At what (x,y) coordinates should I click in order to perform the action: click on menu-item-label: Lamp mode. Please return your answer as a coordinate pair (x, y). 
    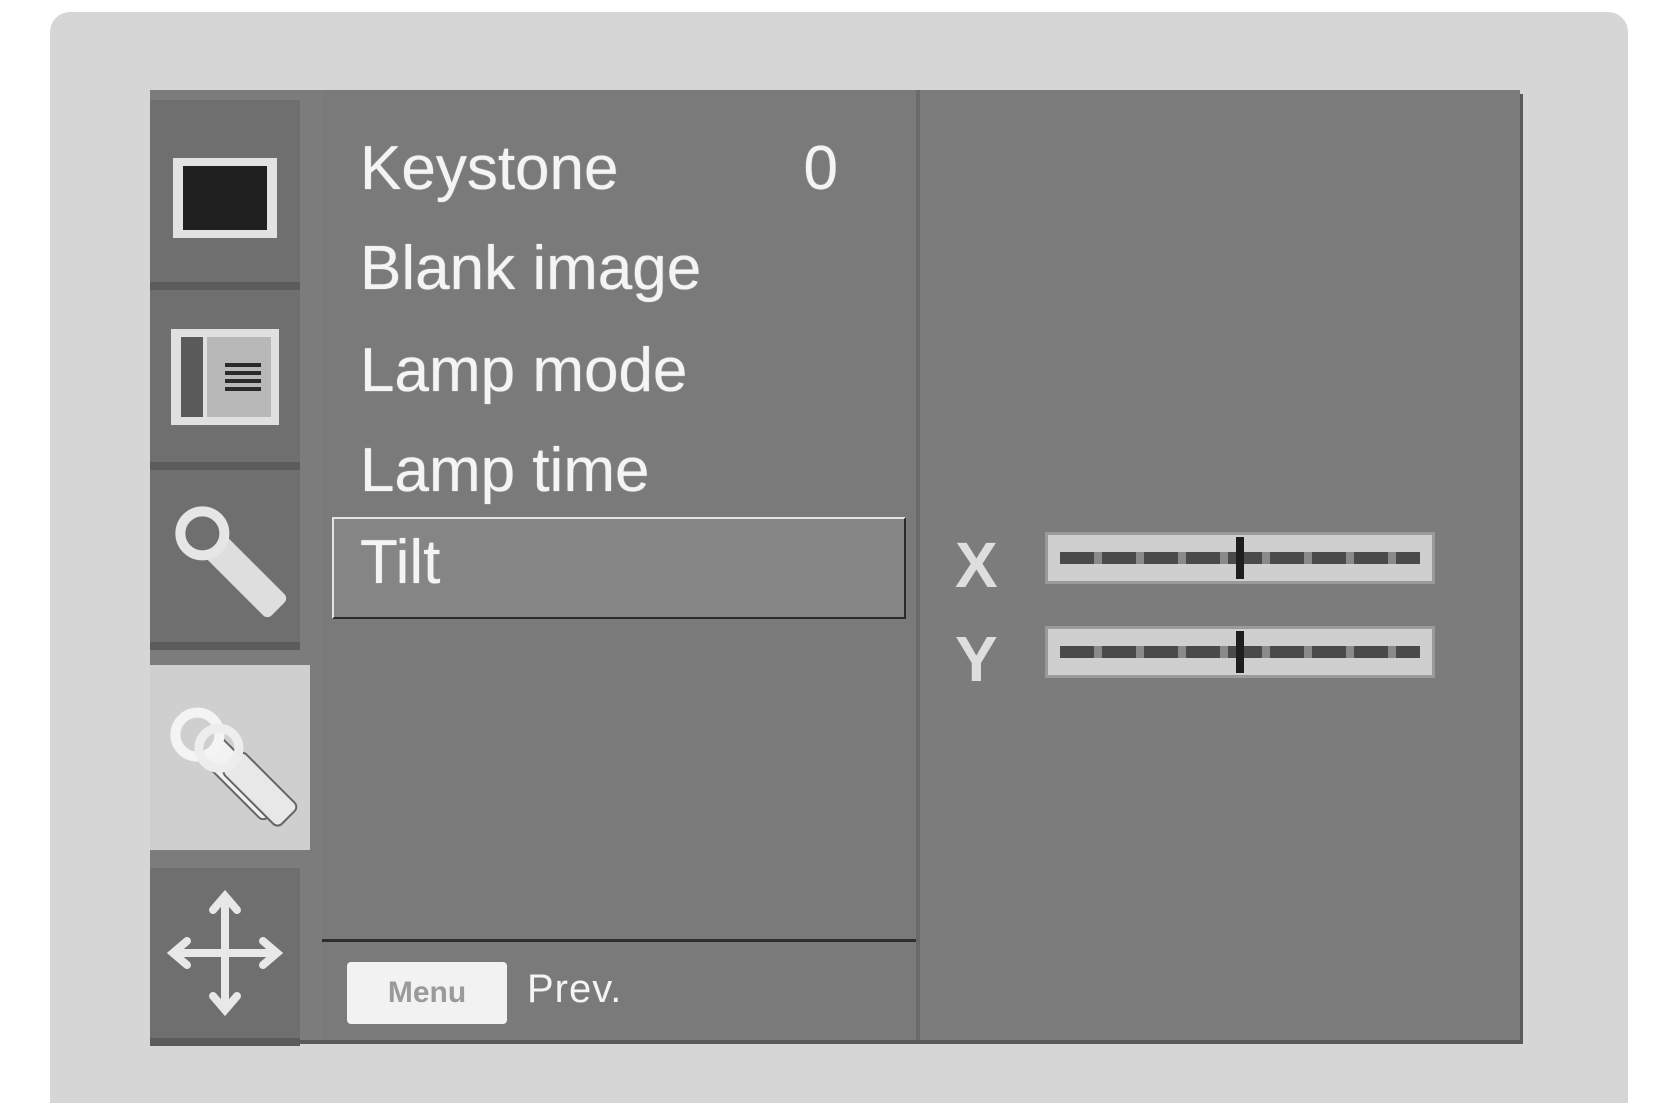
    Looking at the image, I should click on (524, 370).